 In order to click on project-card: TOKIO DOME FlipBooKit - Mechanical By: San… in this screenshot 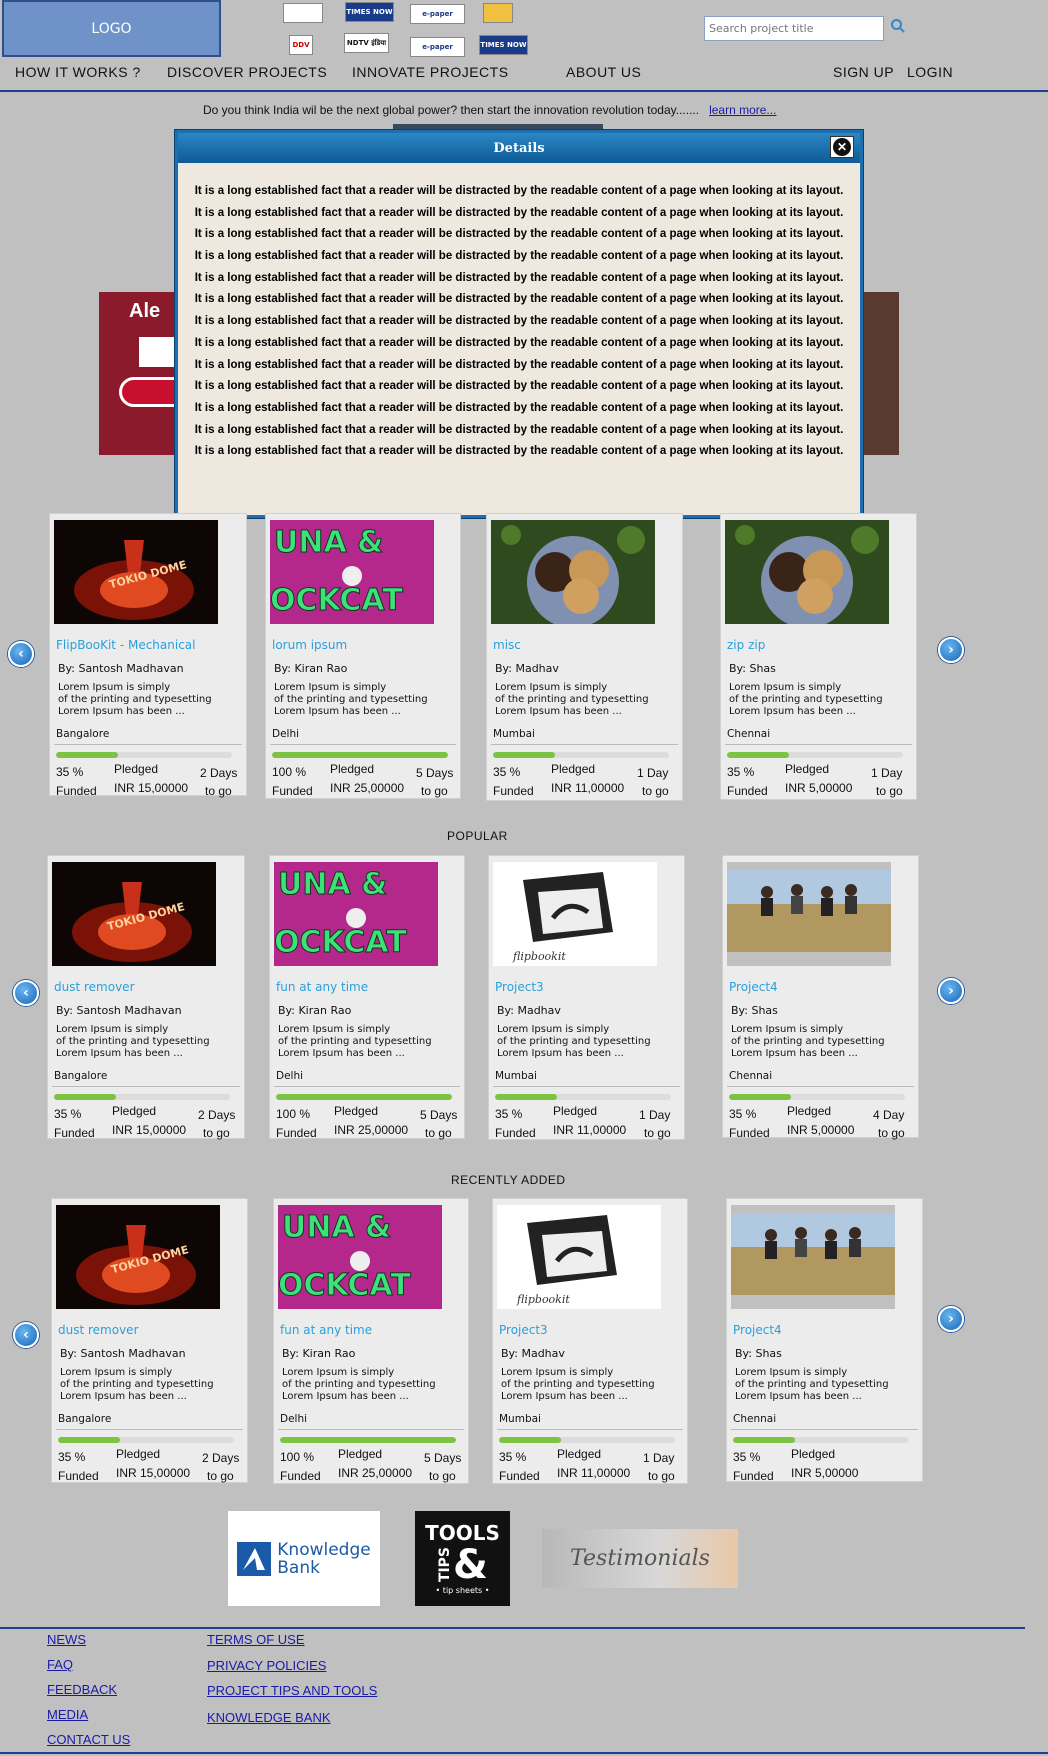, I will do `click(148, 655)`.